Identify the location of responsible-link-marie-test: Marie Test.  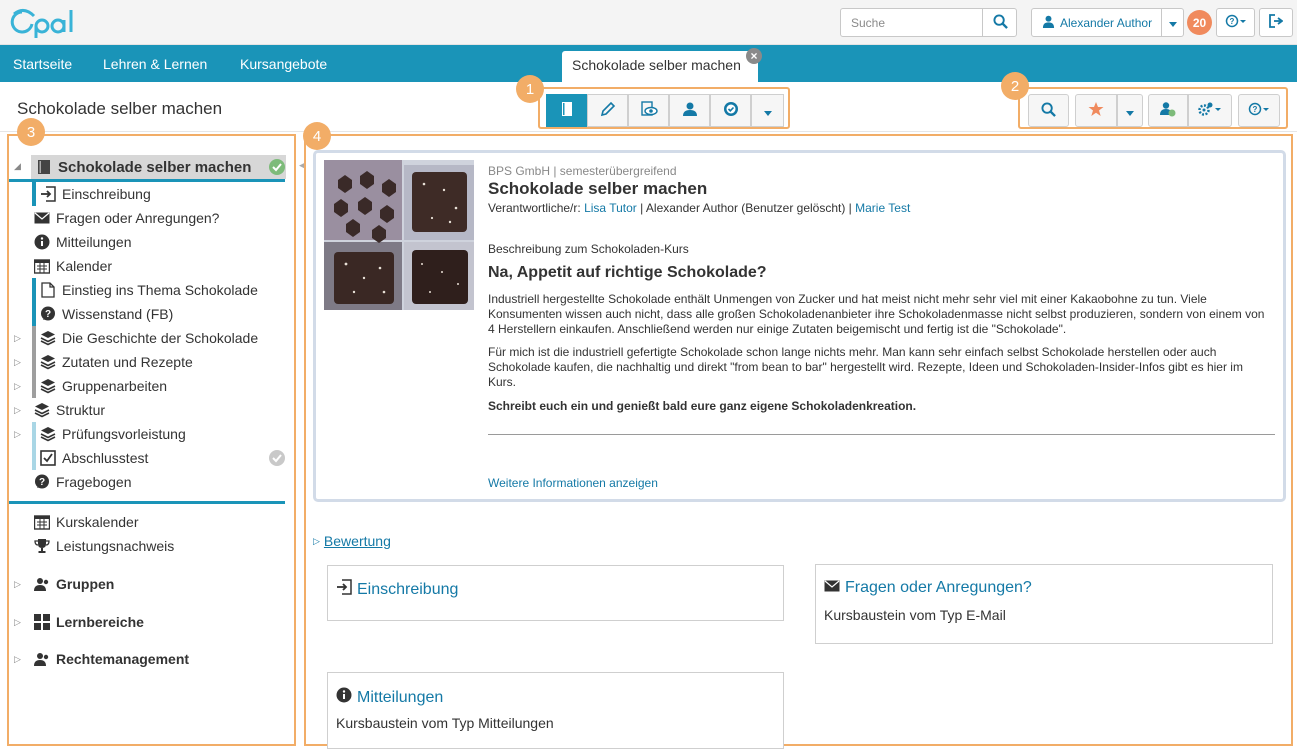
(882, 208).